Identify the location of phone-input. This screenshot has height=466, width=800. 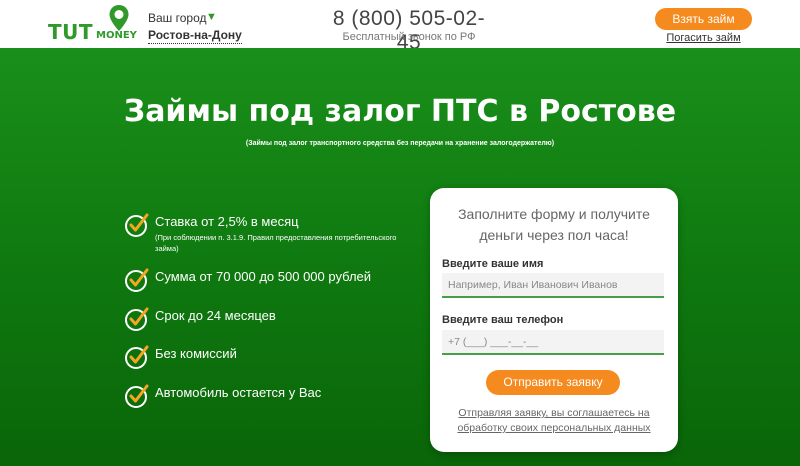
(553, 342).